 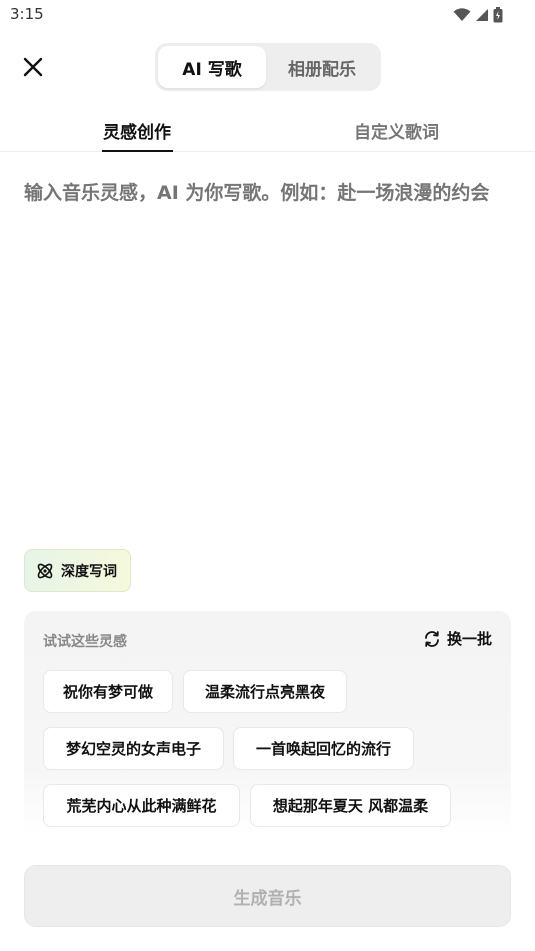 What do you see at coordinates (323, 748) in the screenshot?
I see `inspiration-chip: 一首唤起回忆的流行` at bounding box center [323, 748].